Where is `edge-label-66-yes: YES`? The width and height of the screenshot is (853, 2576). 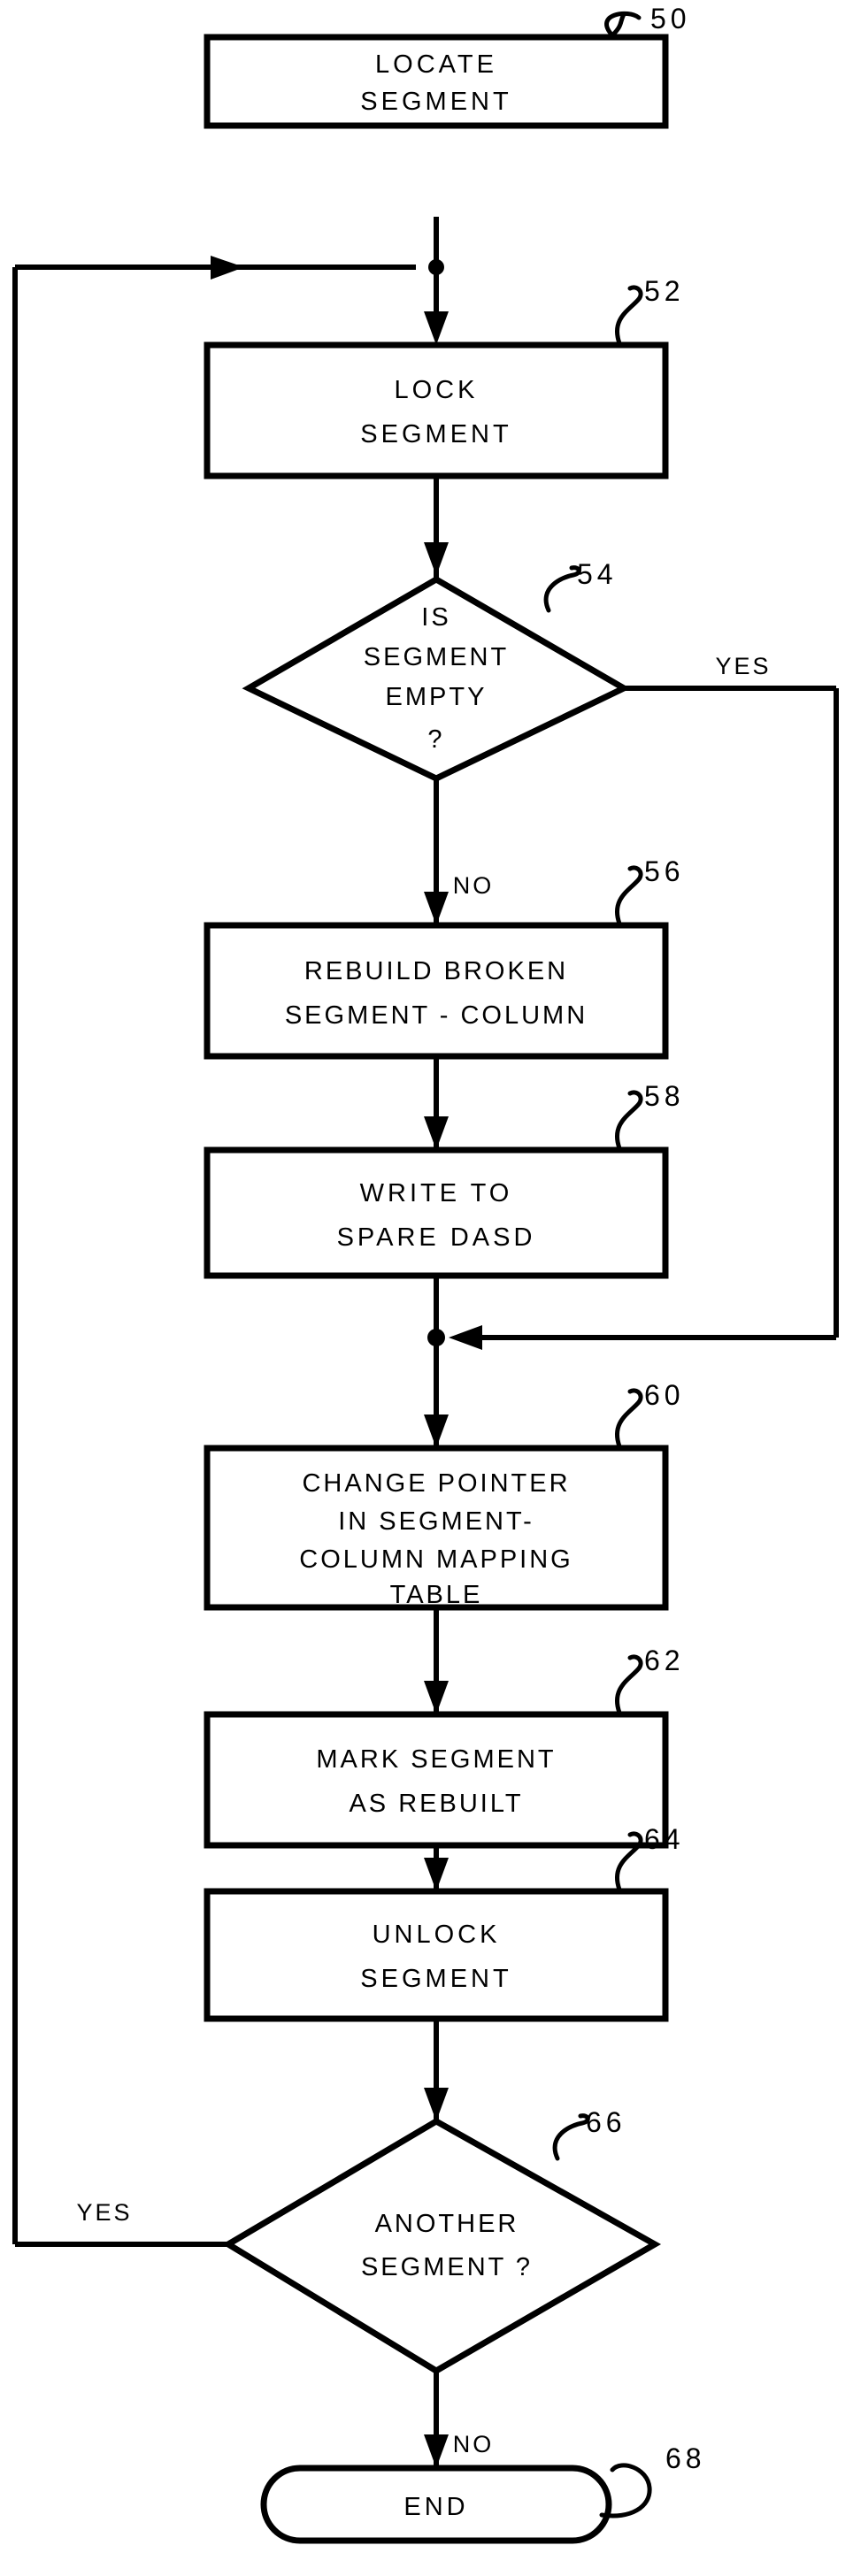
edge-label-66-yes: YES is located at coordinates (104, 2212).